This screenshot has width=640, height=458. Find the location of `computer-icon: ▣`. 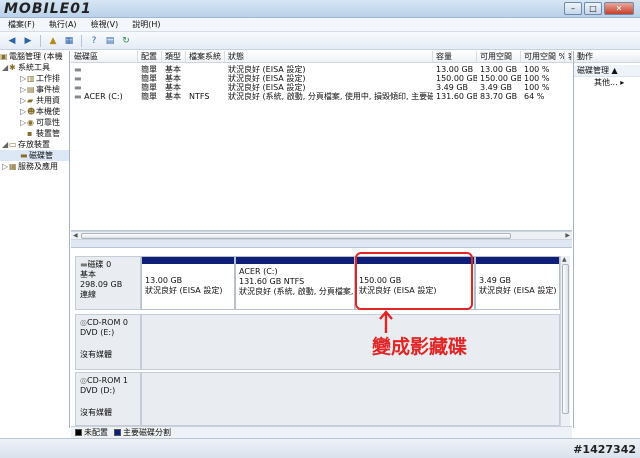

computer-icon: ▣ is located at coordinates (4, 56).